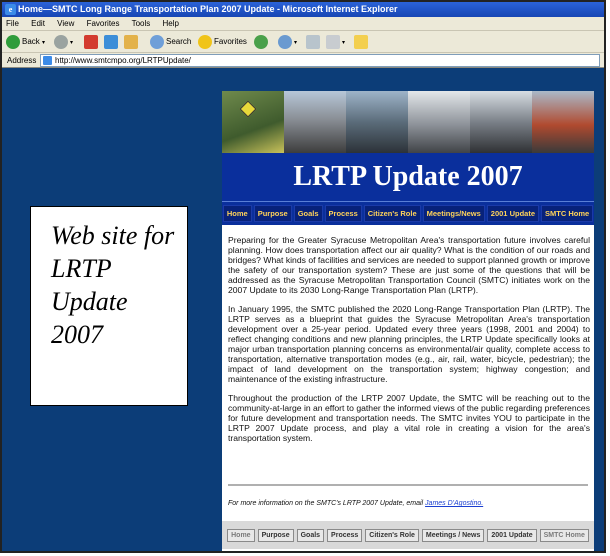  I want to click on menu-favorites: Favorites, so click(103, 23).